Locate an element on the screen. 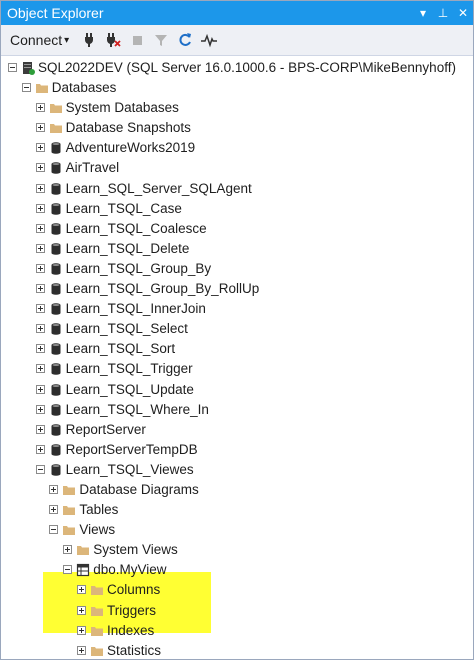 This screenshot has width=474, height=660. tree-node-label: Learn_TSQL_Update is located at coordinates (129, 389).